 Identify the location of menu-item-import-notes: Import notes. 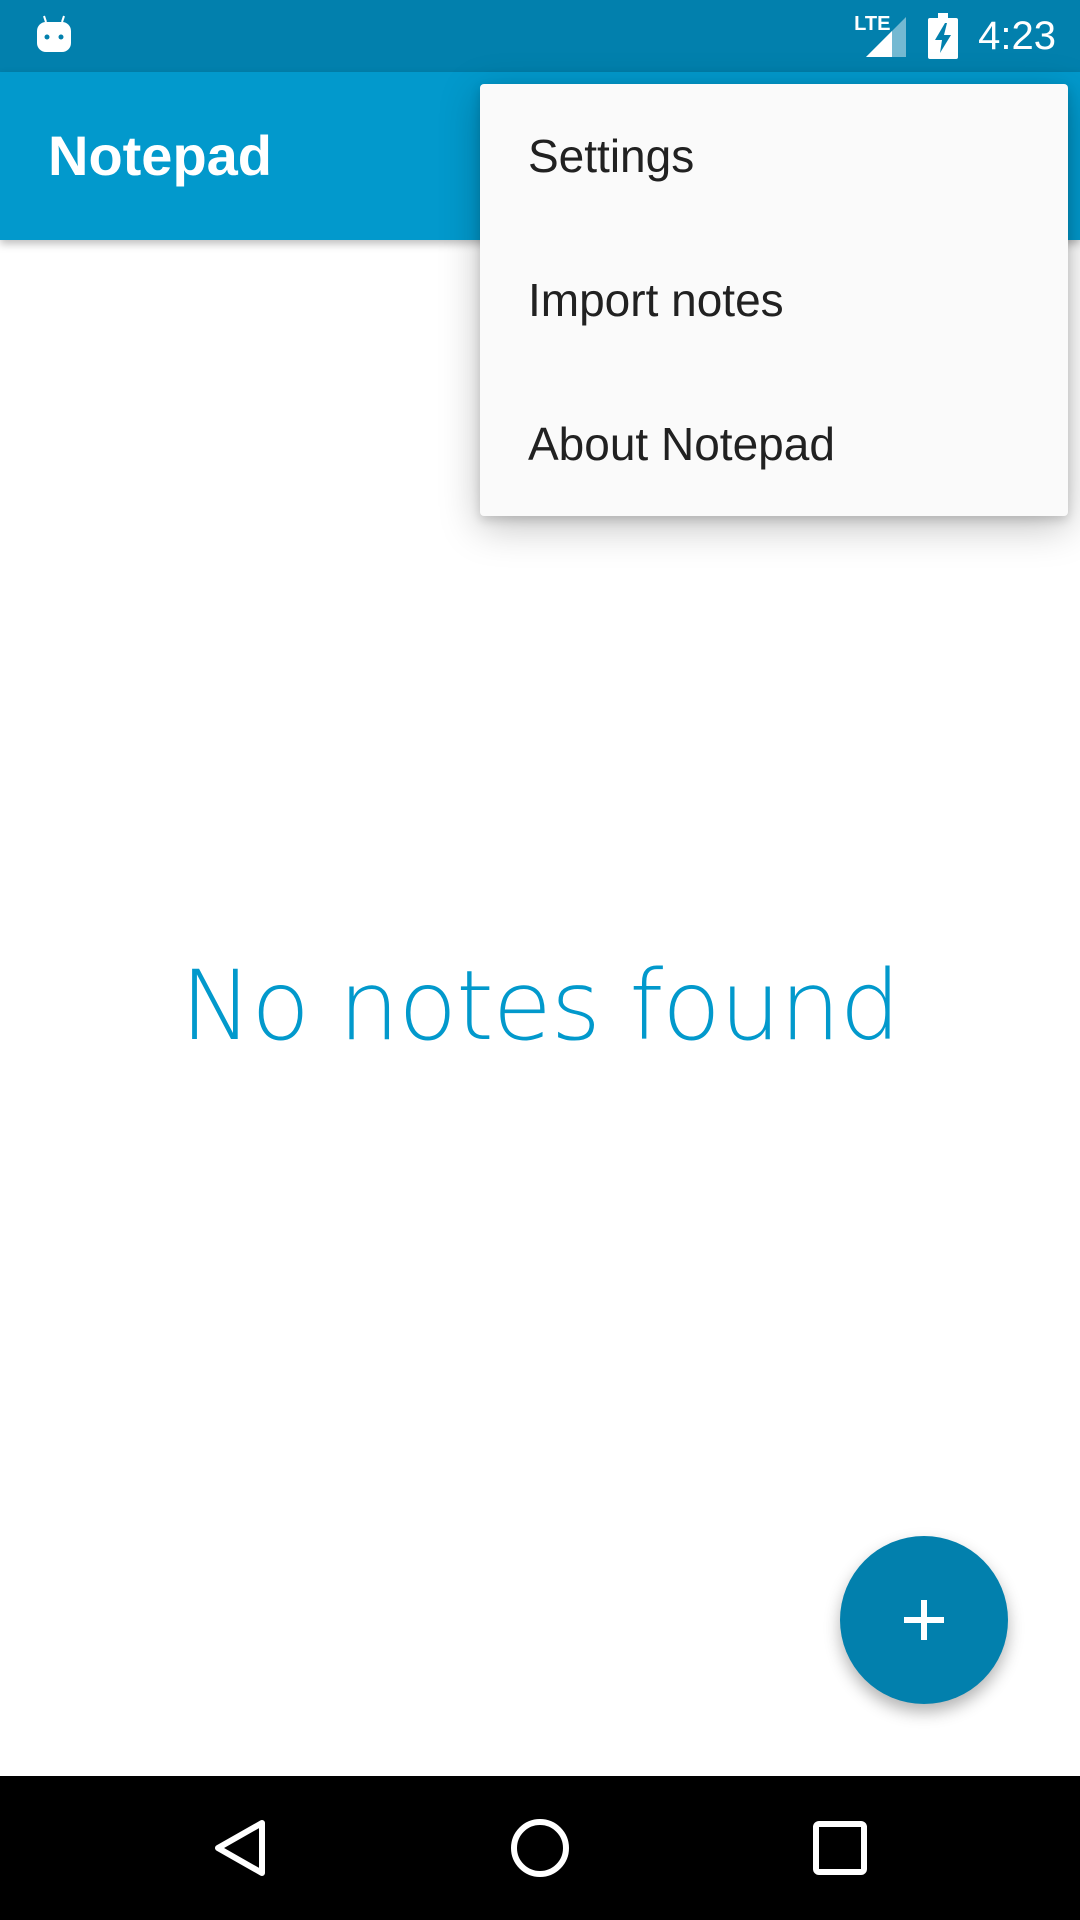
(774, 300).